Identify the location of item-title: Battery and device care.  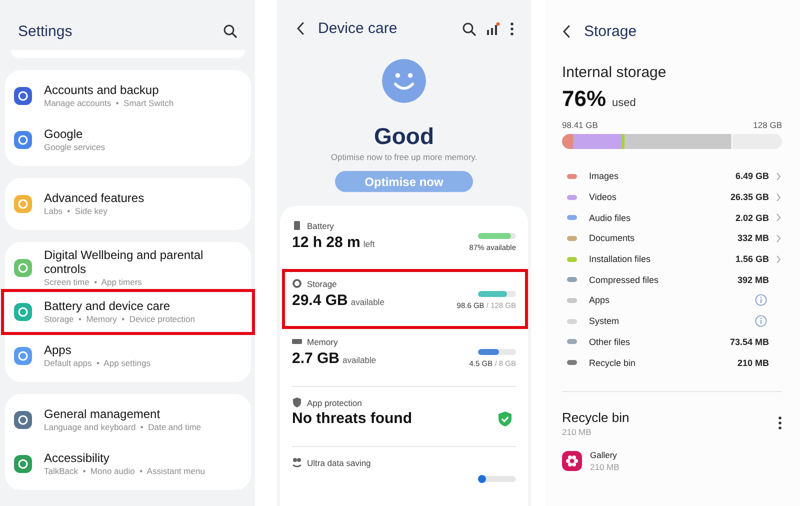
(119, 306).